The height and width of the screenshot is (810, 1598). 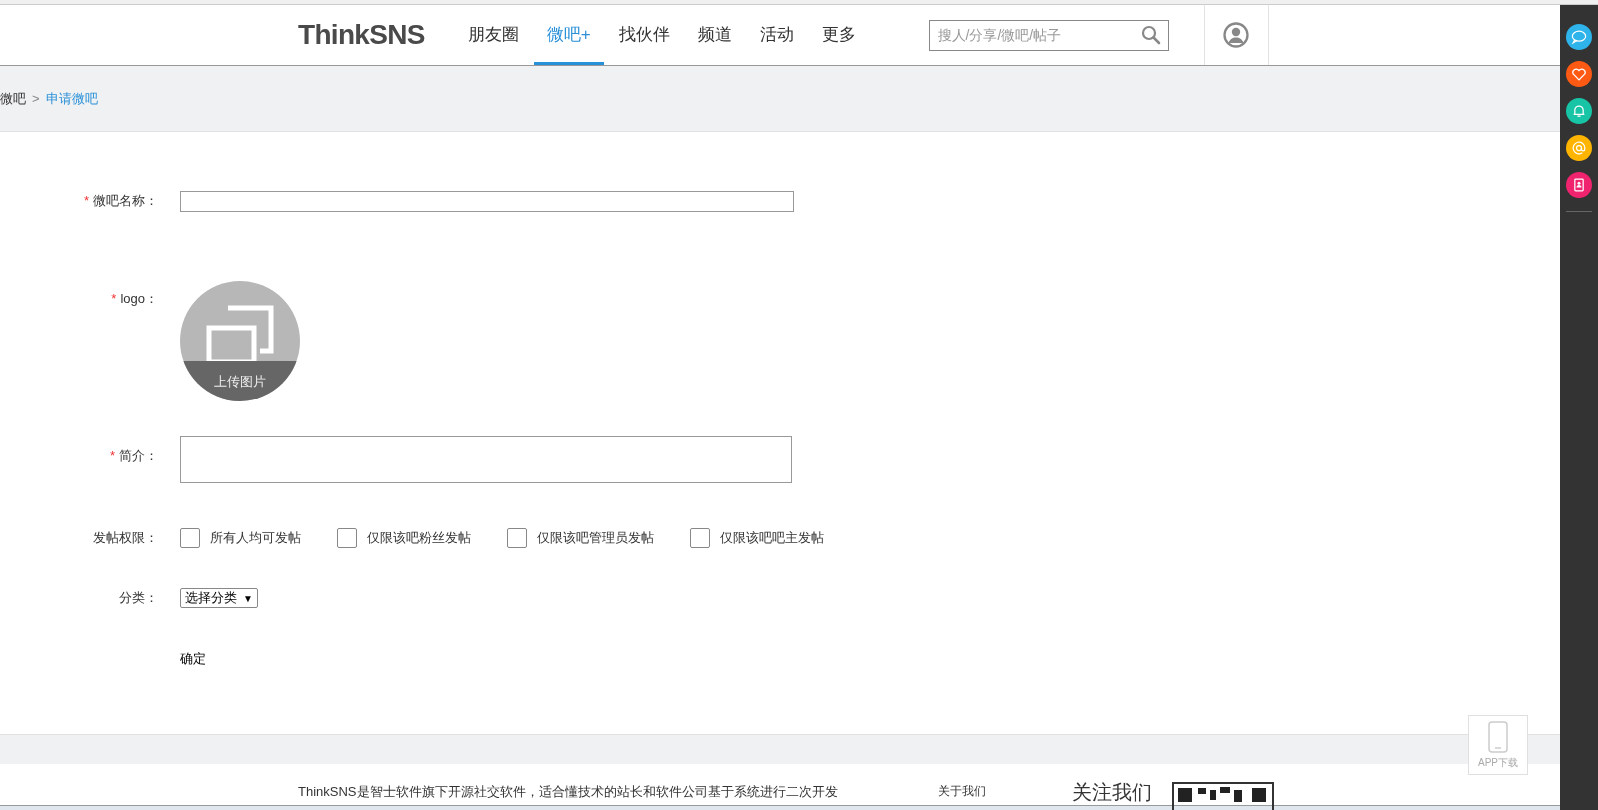 I want to click on at-sign-icon, so click(x=1579, y=148).